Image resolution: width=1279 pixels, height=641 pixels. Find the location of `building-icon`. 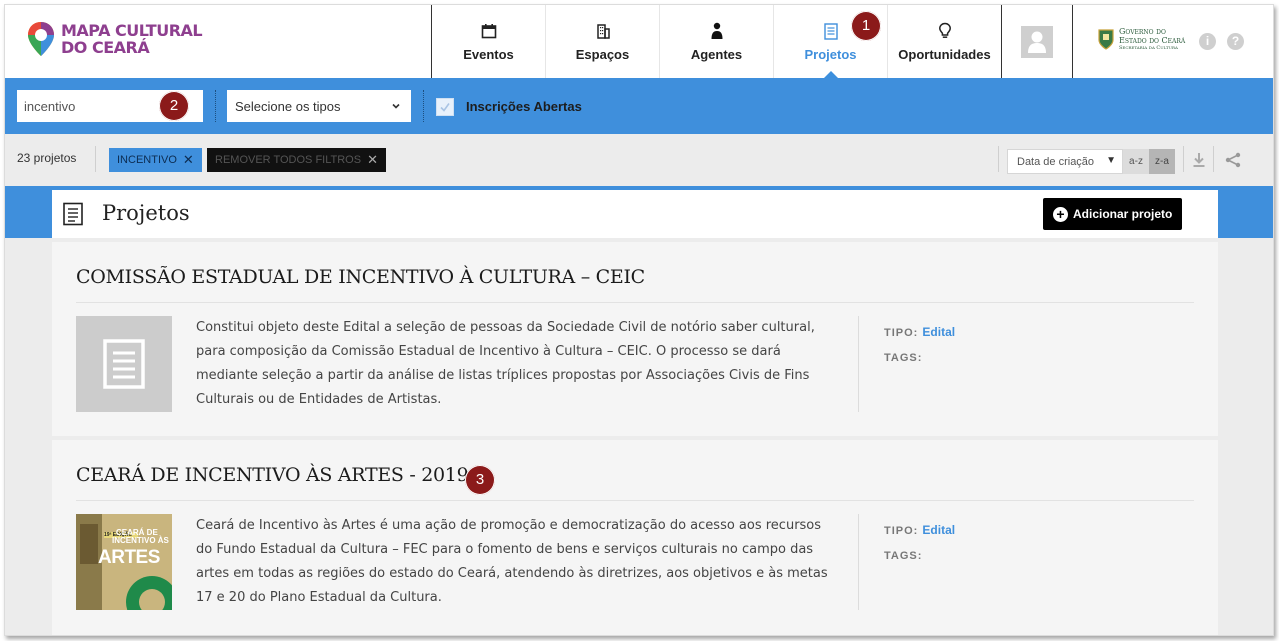

building-icon is located at coordinates (603, 31).